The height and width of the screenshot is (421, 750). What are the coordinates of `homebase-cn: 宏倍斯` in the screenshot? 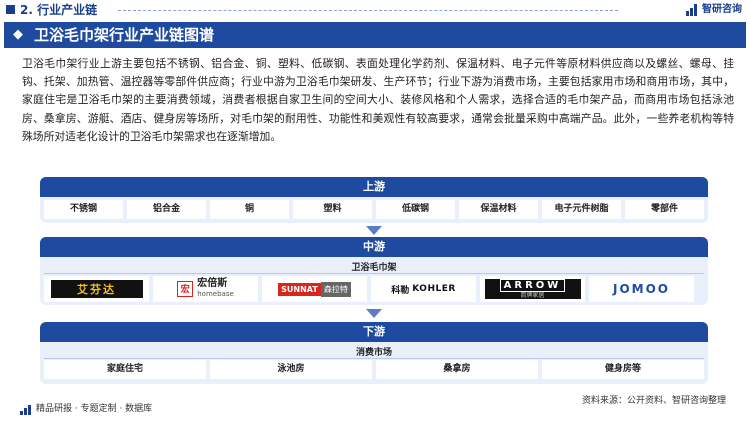 It's located at (212, 283).